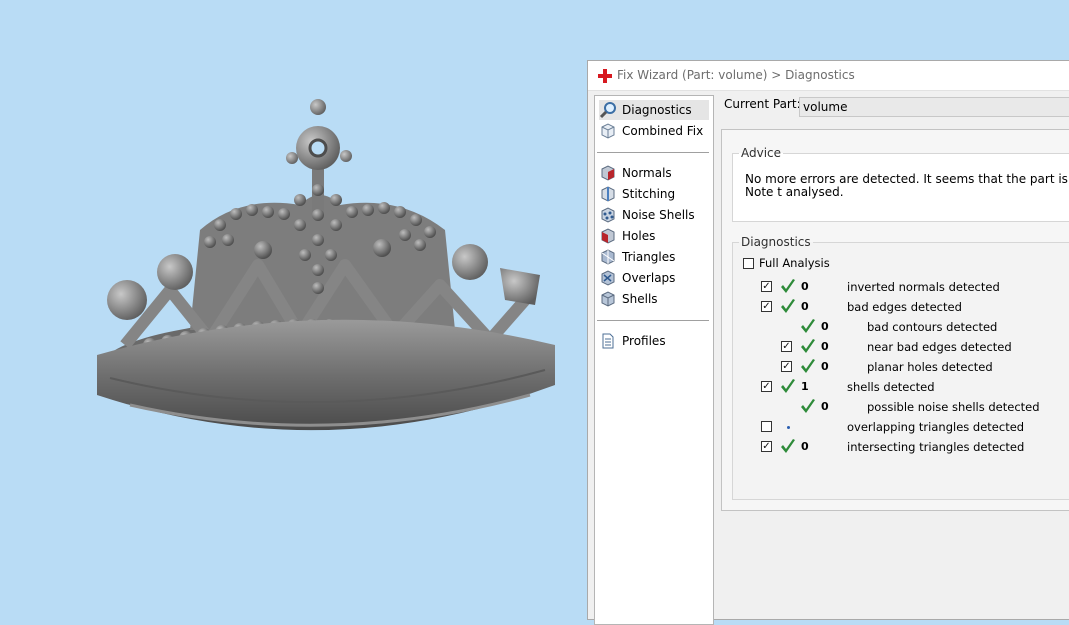 This screenshot has height=625, width=1069. I want to click on row-label: intersecting triangles detected, so click(936, 447).